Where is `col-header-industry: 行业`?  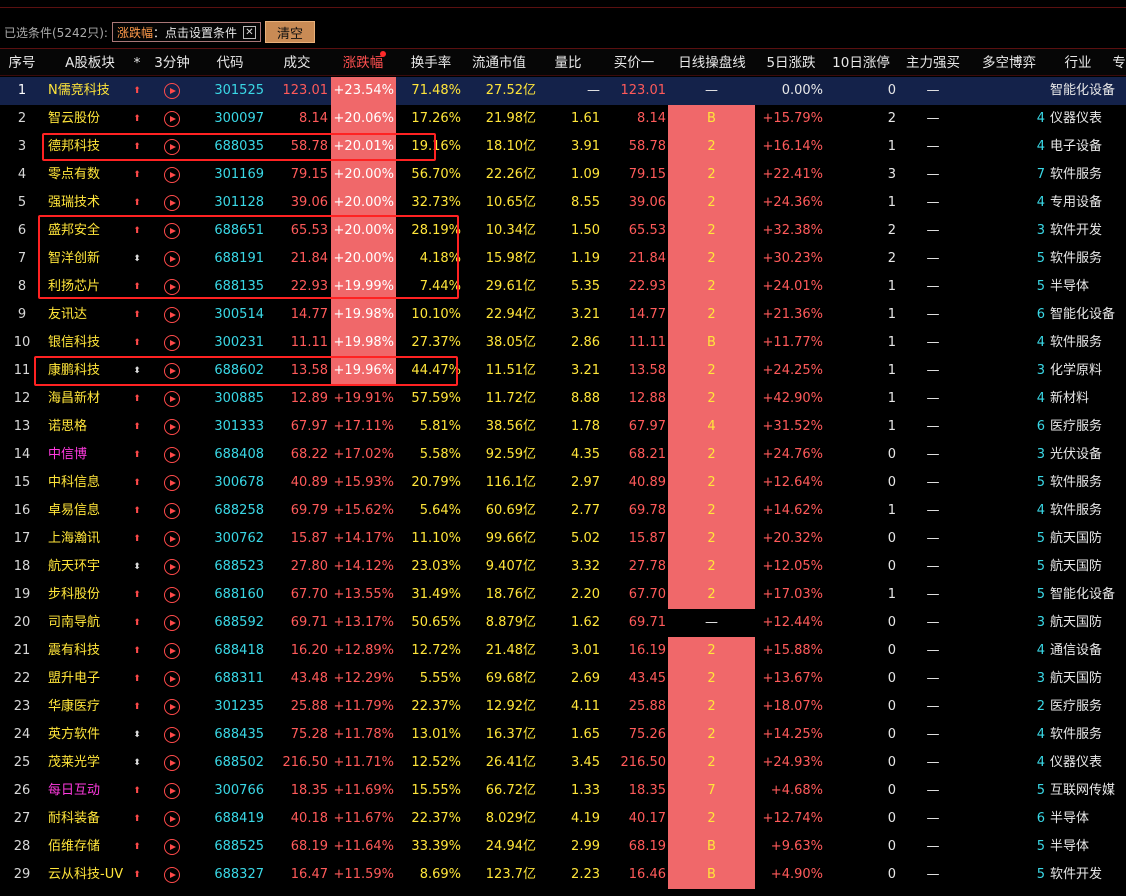
col-header-industry: 行业 is located at coordinates (1078, 63).